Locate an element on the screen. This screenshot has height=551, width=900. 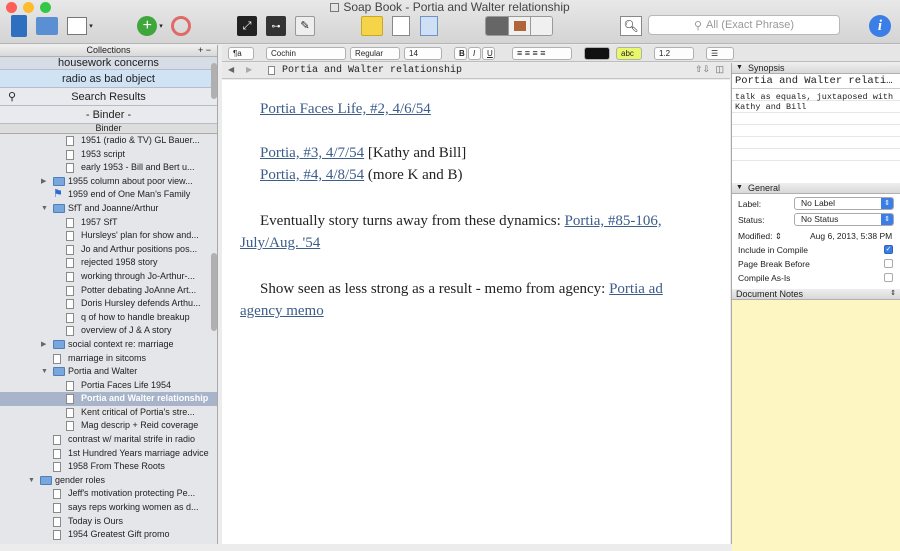
italic-button: I is located at coordinates (474, 53).